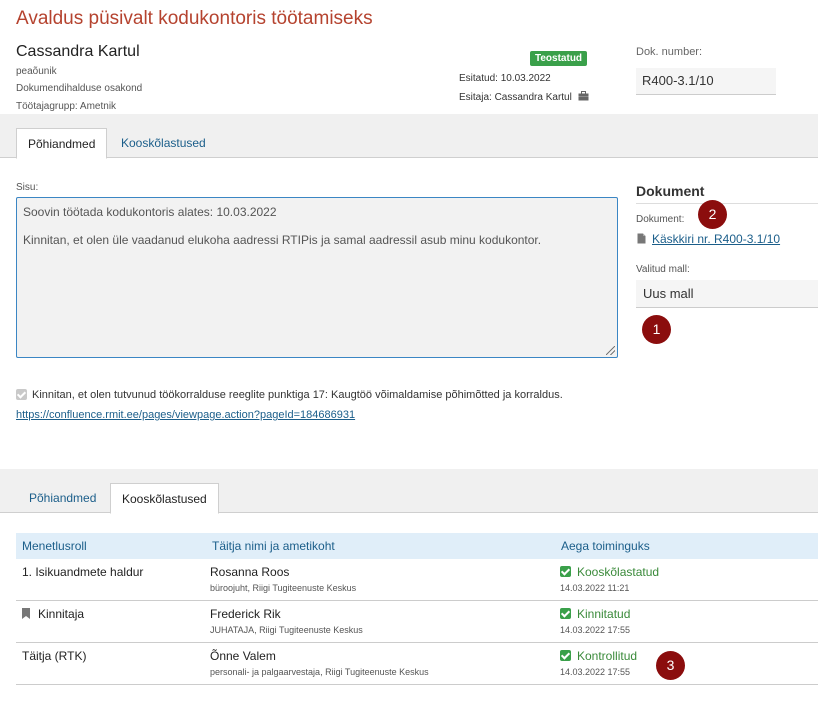  What do you see at coordinates (595, 588) in the screenshot?
I see `row-time: 14.03.2022 11:21` at bounding box center [595, 588].